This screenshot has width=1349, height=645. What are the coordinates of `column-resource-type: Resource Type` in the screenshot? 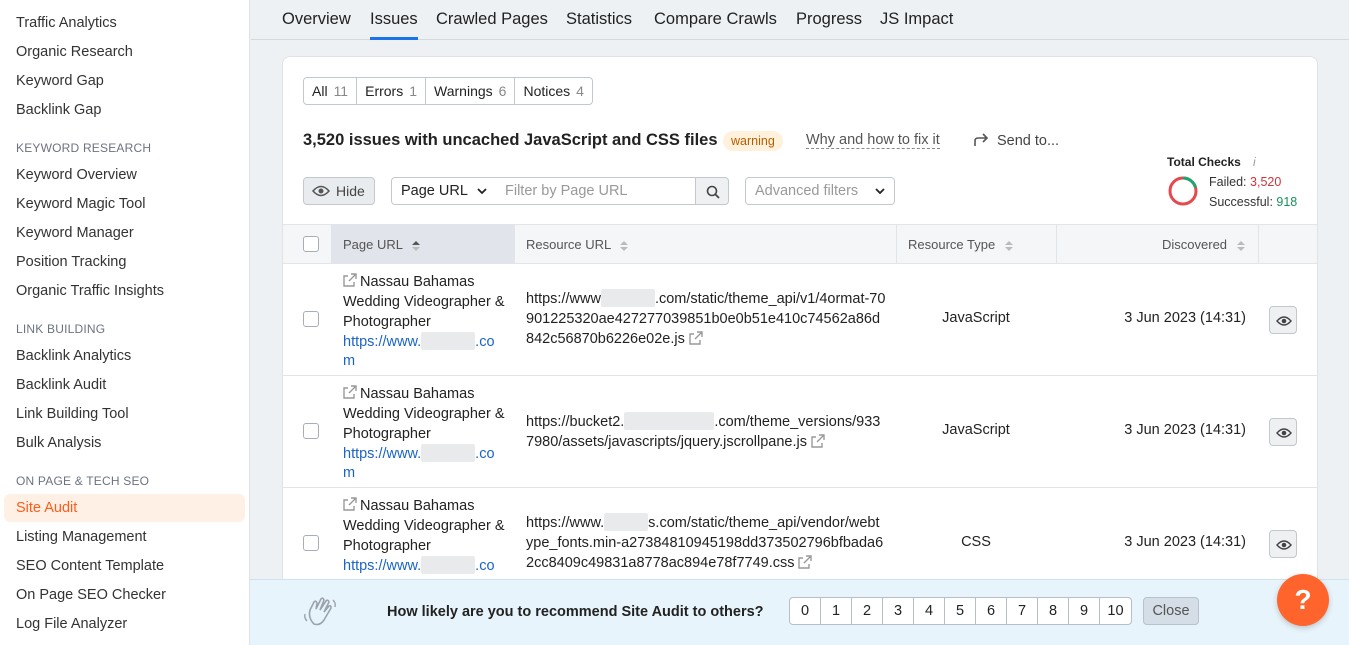 It's located at (961, 244).